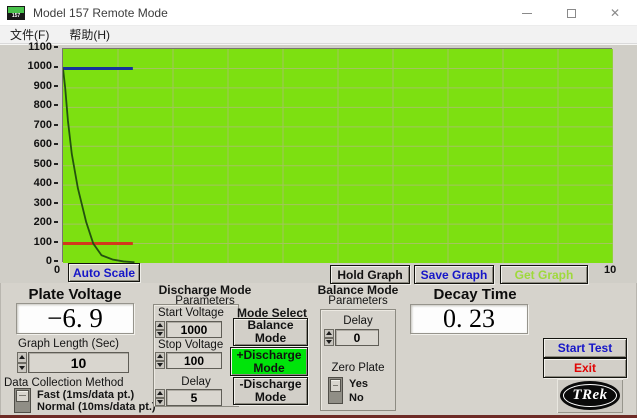 This screenshot has width=637, height=418. I want to click on close-button: ✕, so click(615, 13).